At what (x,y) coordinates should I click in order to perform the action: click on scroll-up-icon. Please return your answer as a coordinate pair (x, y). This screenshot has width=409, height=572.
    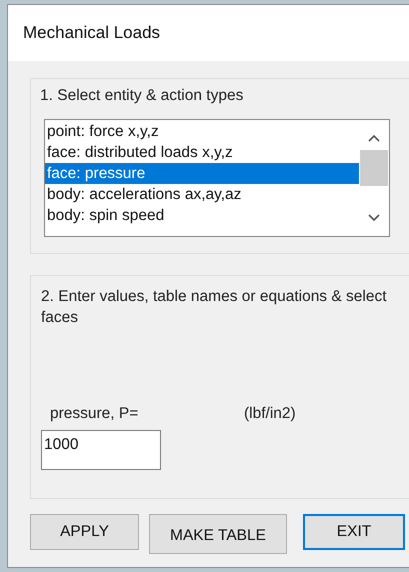
    Looking at the image, I should click on (374, 138).